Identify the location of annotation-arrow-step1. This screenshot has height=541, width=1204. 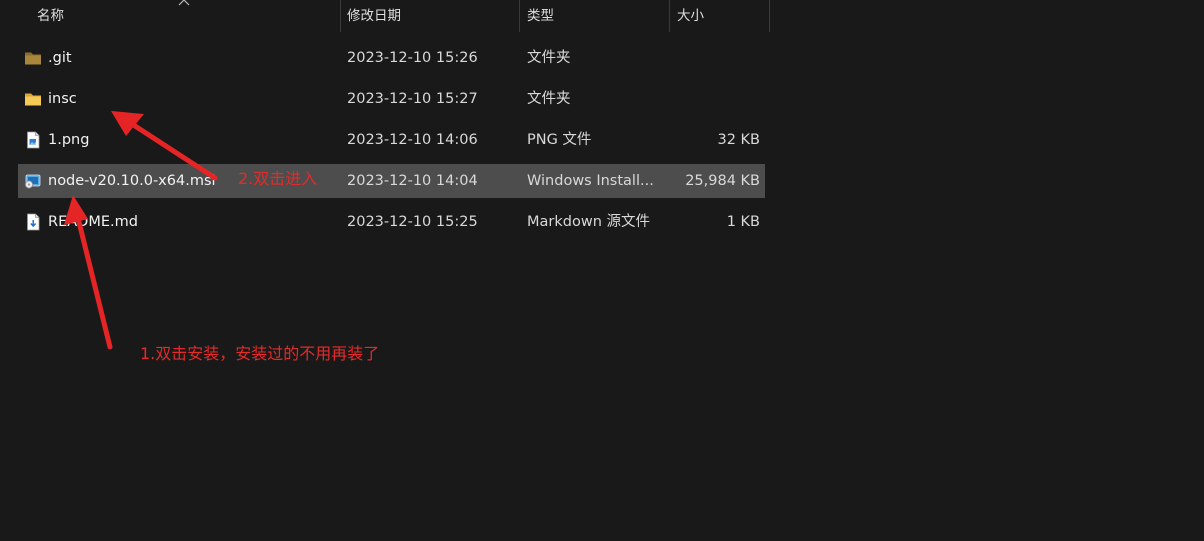
(88, 272).